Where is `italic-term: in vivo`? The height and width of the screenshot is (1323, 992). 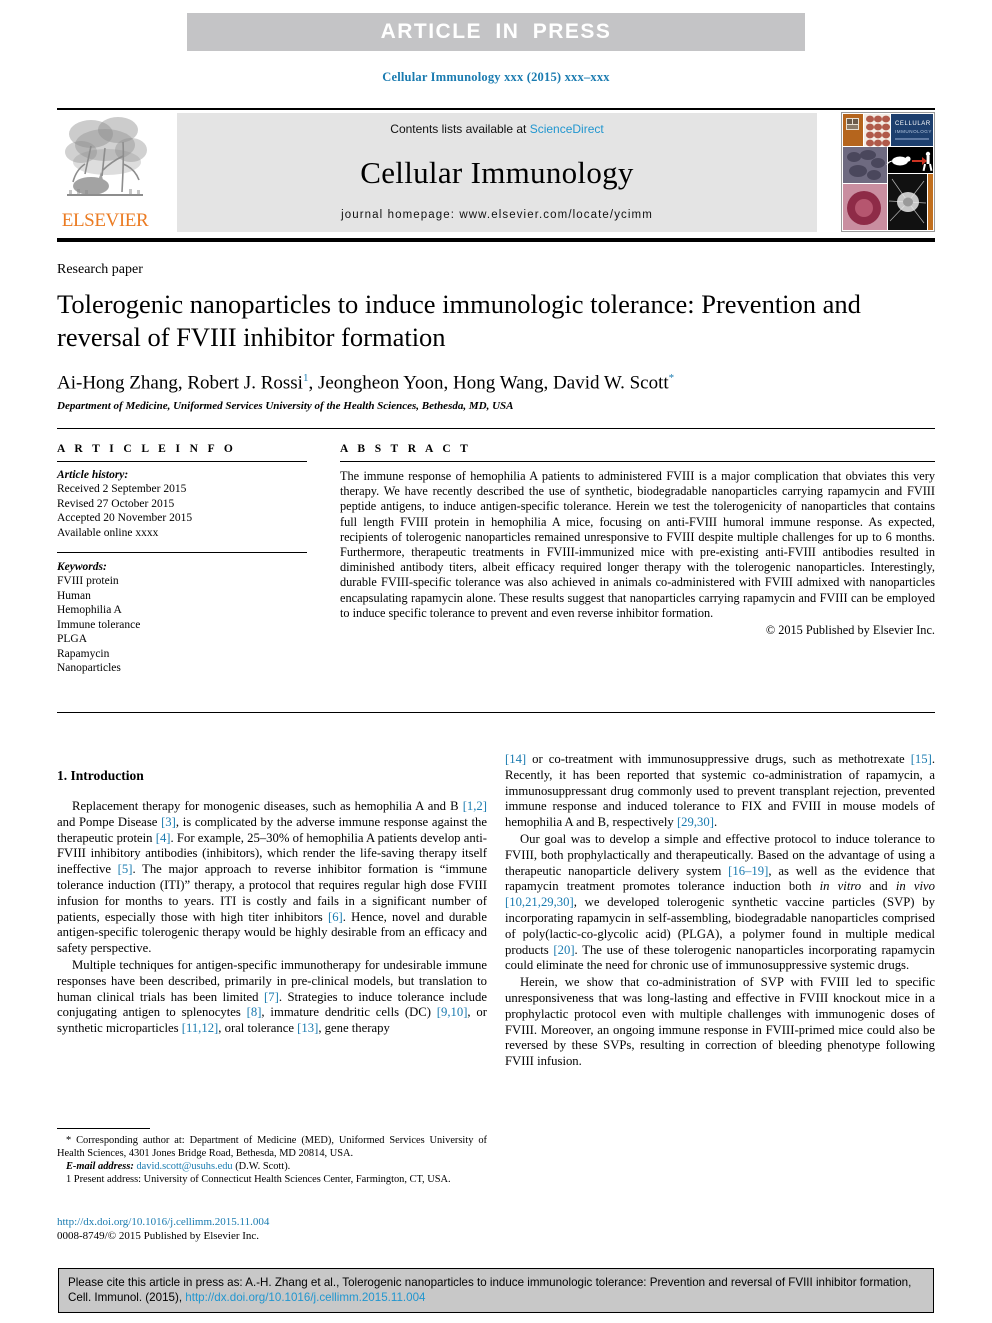 italic-term: in vivo is located at coordinates (915, 886).